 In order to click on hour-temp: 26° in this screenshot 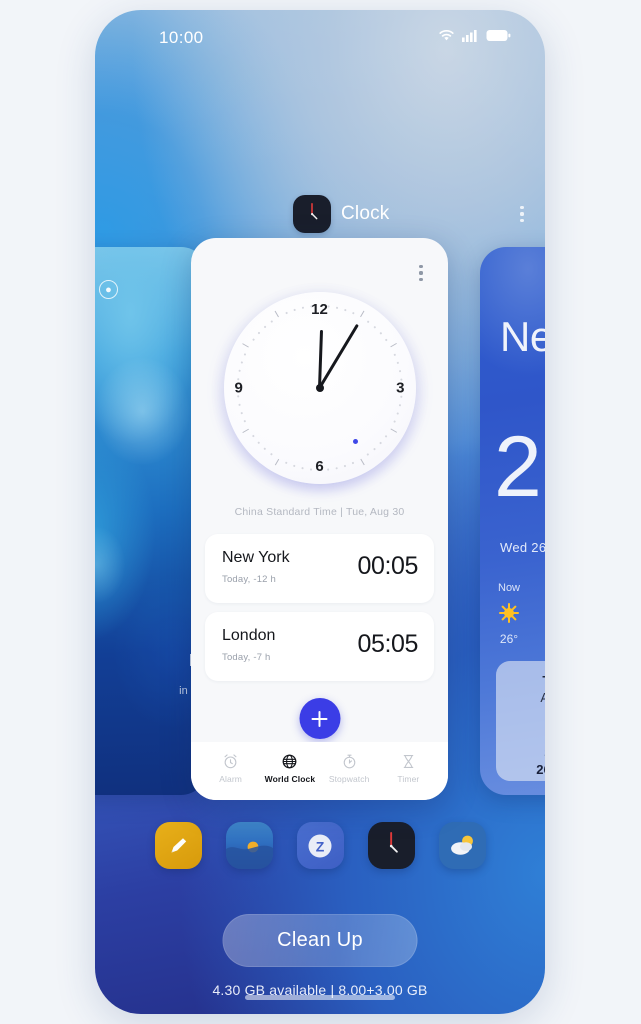, I will do `click(509, 639)`.